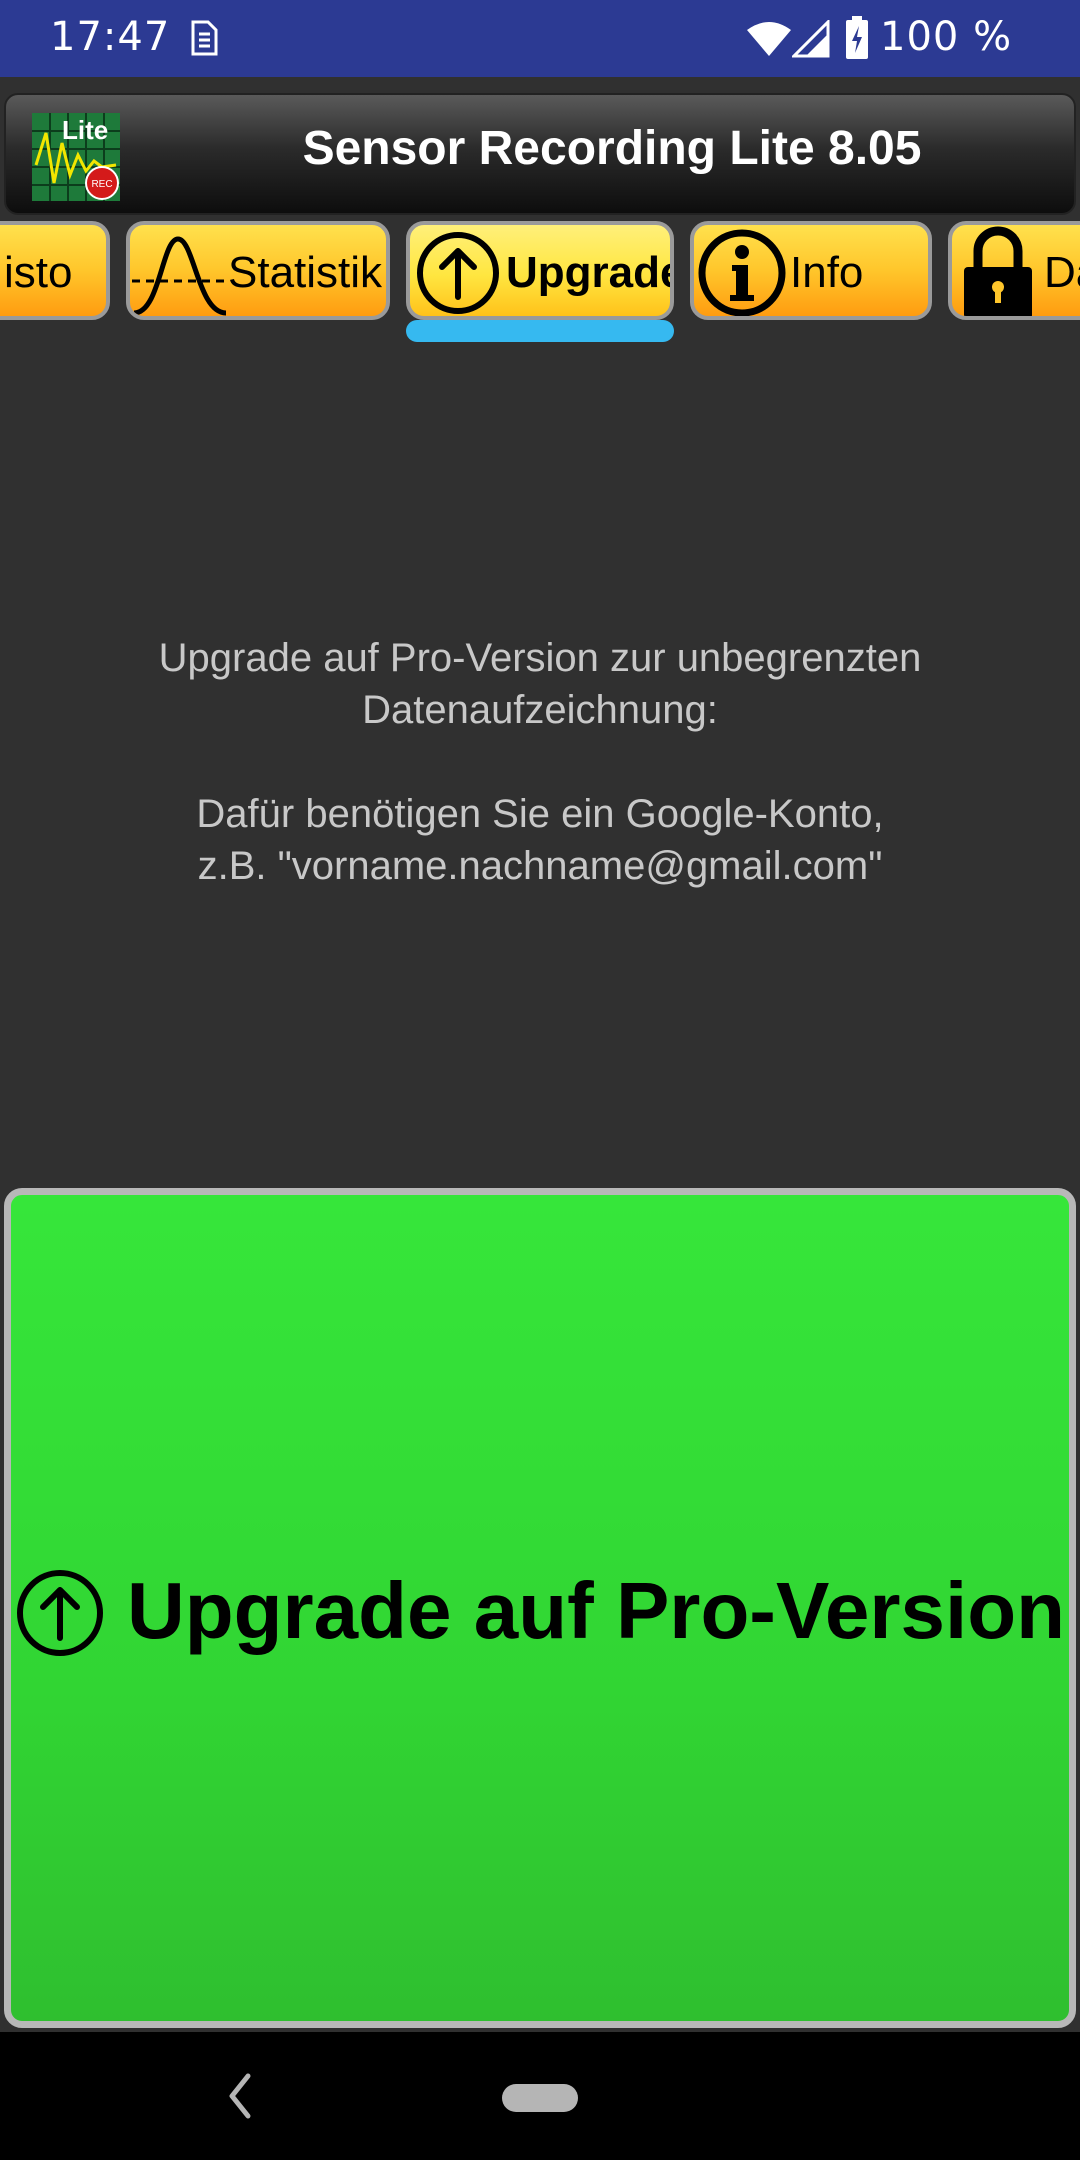 The height and width of the screenshot is (2160, 1080). What do you see at coordinates (110, 37) in the screenshot?
I see `status-time: 17:47` at bounding box center [110, 37].